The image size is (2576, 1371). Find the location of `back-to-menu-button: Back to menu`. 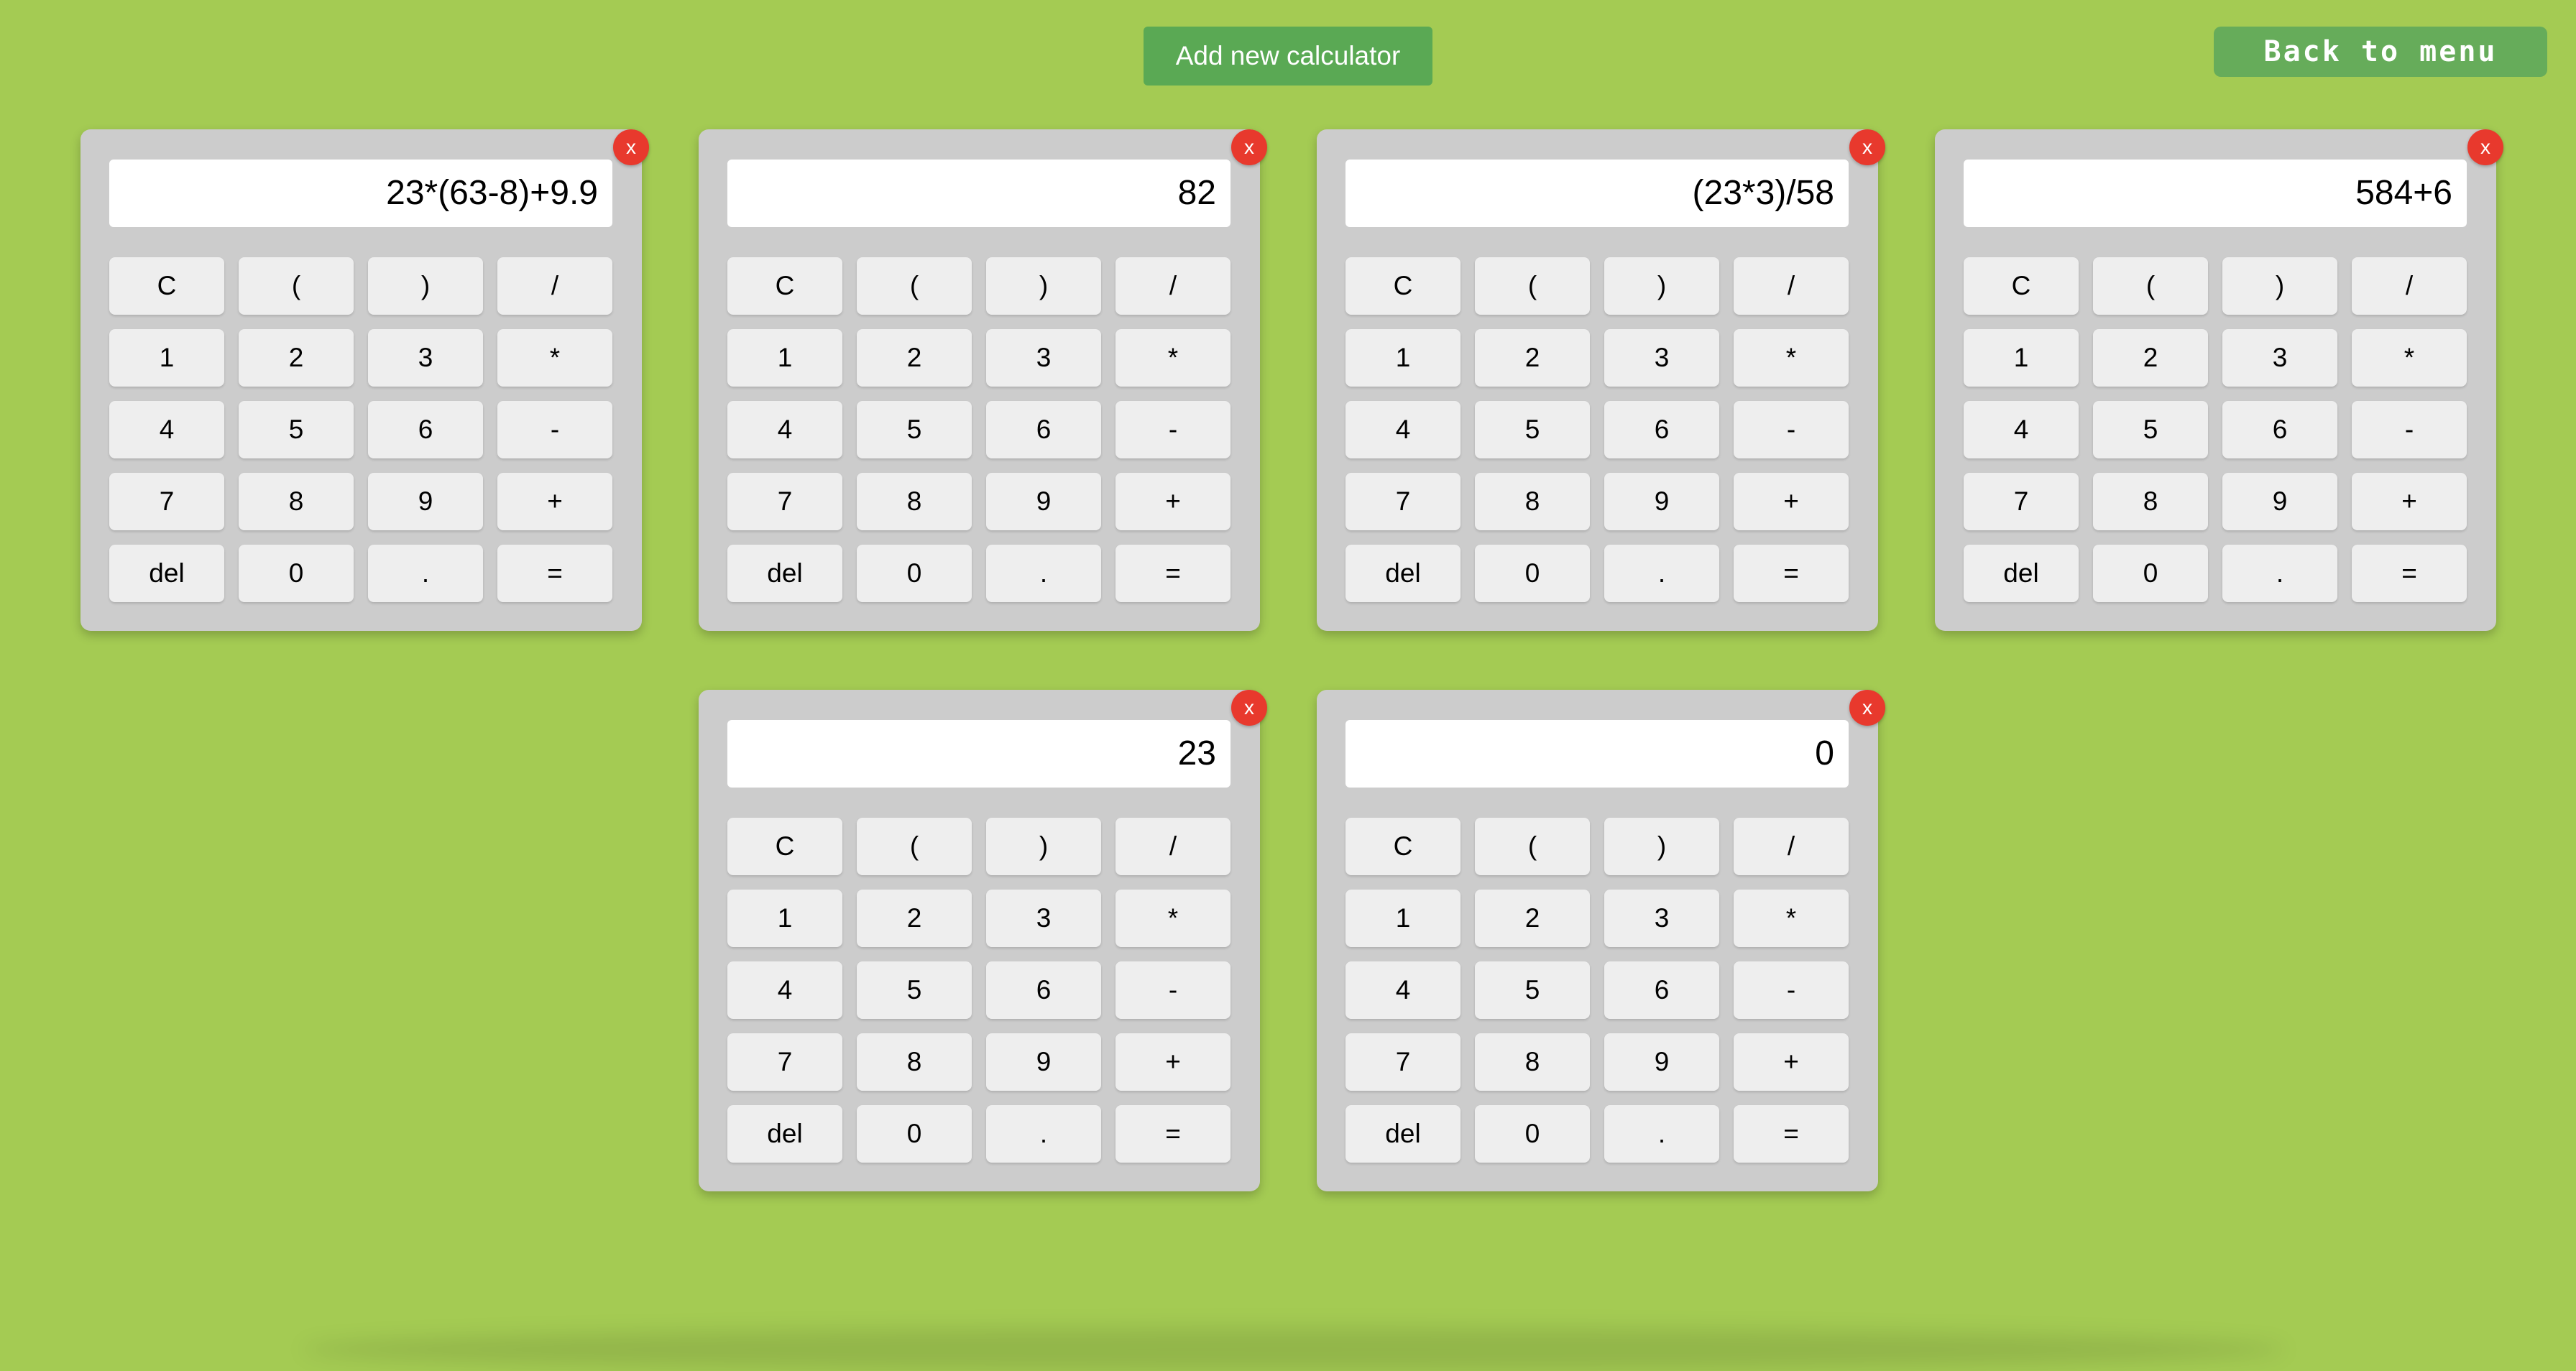

back-to-menu-button: Back to menu is located at coordinates (2380, 52).